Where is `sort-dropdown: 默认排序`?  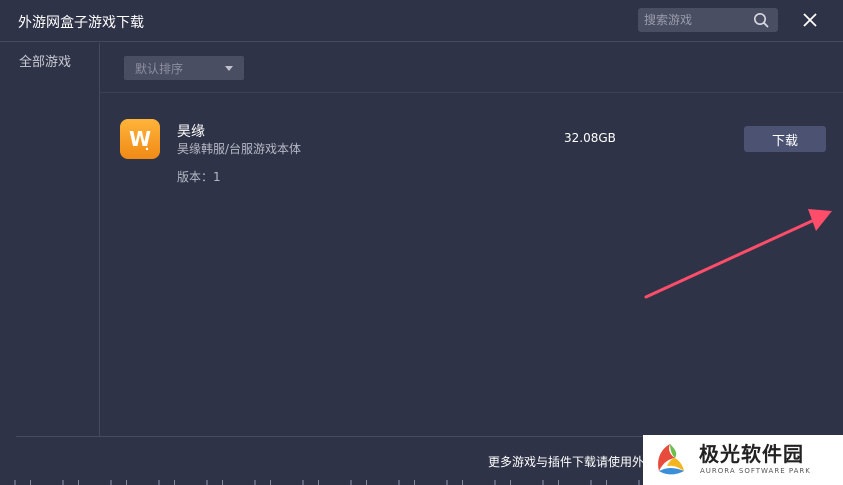 sort-dropdown: 默认排序 is located at coordinates (184, 68).